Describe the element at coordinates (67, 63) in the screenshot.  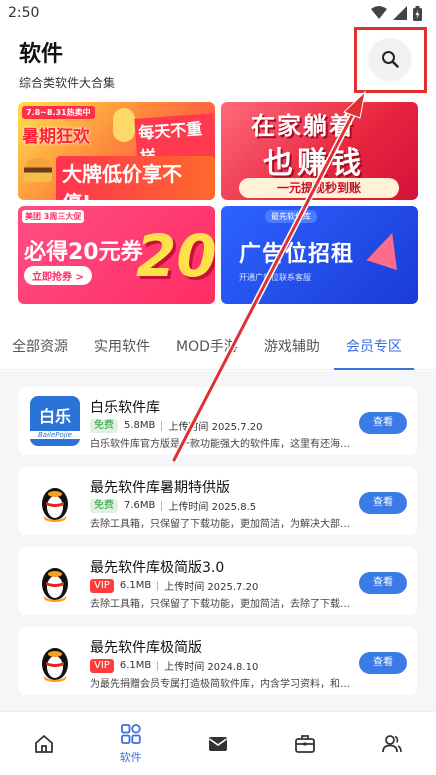
I see `page-header: 软件 综合类软件大合集` at that location.